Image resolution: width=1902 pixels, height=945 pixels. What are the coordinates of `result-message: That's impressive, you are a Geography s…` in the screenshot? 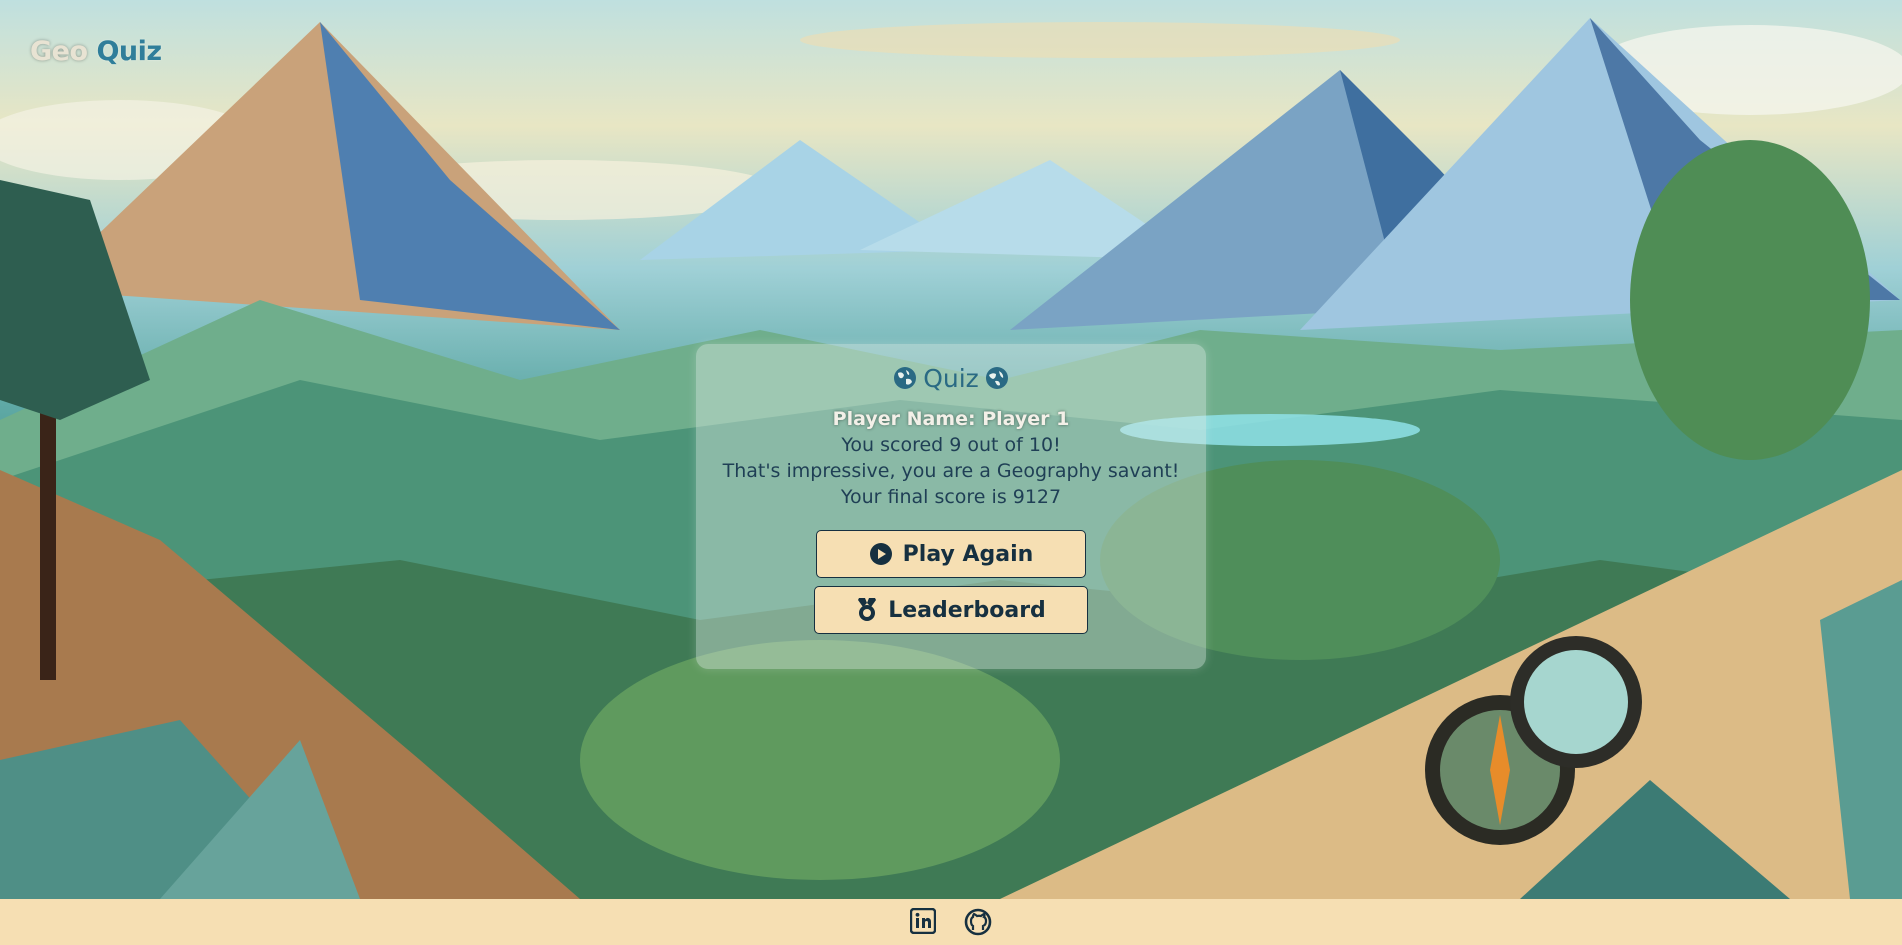 It's located at (951, 471).